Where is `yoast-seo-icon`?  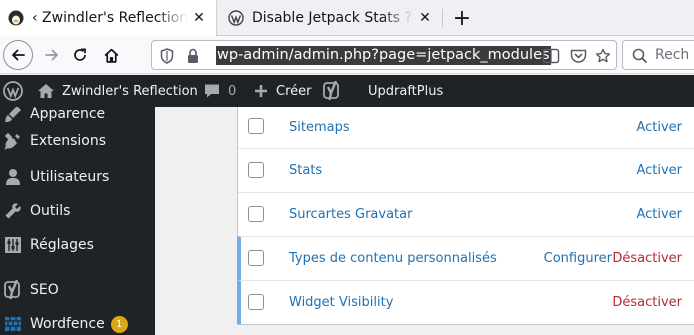
yoast-seo-icon is located at coordinates (332, 91).